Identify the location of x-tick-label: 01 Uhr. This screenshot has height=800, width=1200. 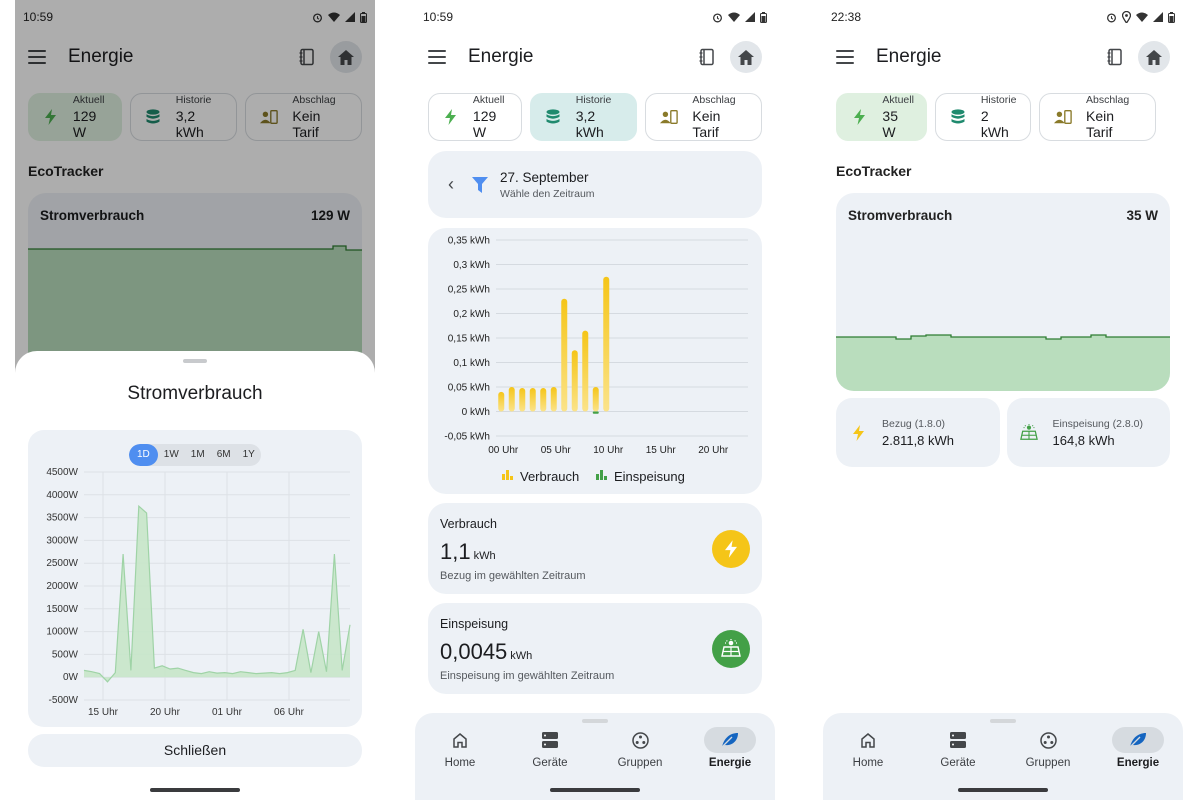
(227, 712).